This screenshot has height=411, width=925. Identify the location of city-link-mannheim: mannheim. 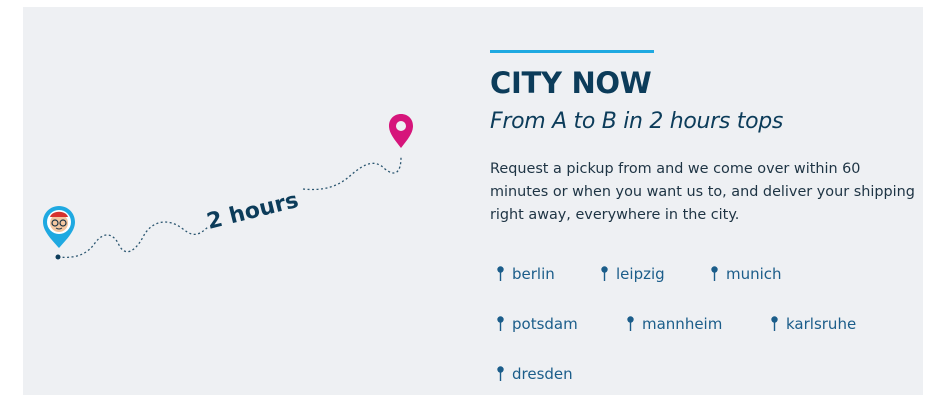
(699, 324).